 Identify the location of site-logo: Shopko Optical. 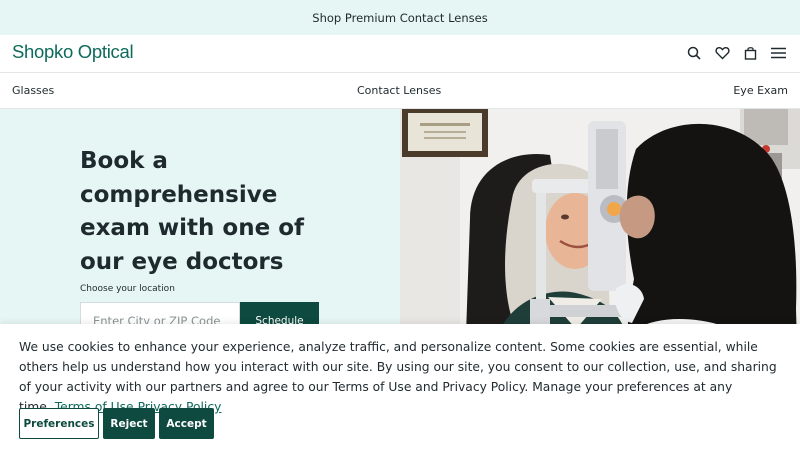
(73, 52).